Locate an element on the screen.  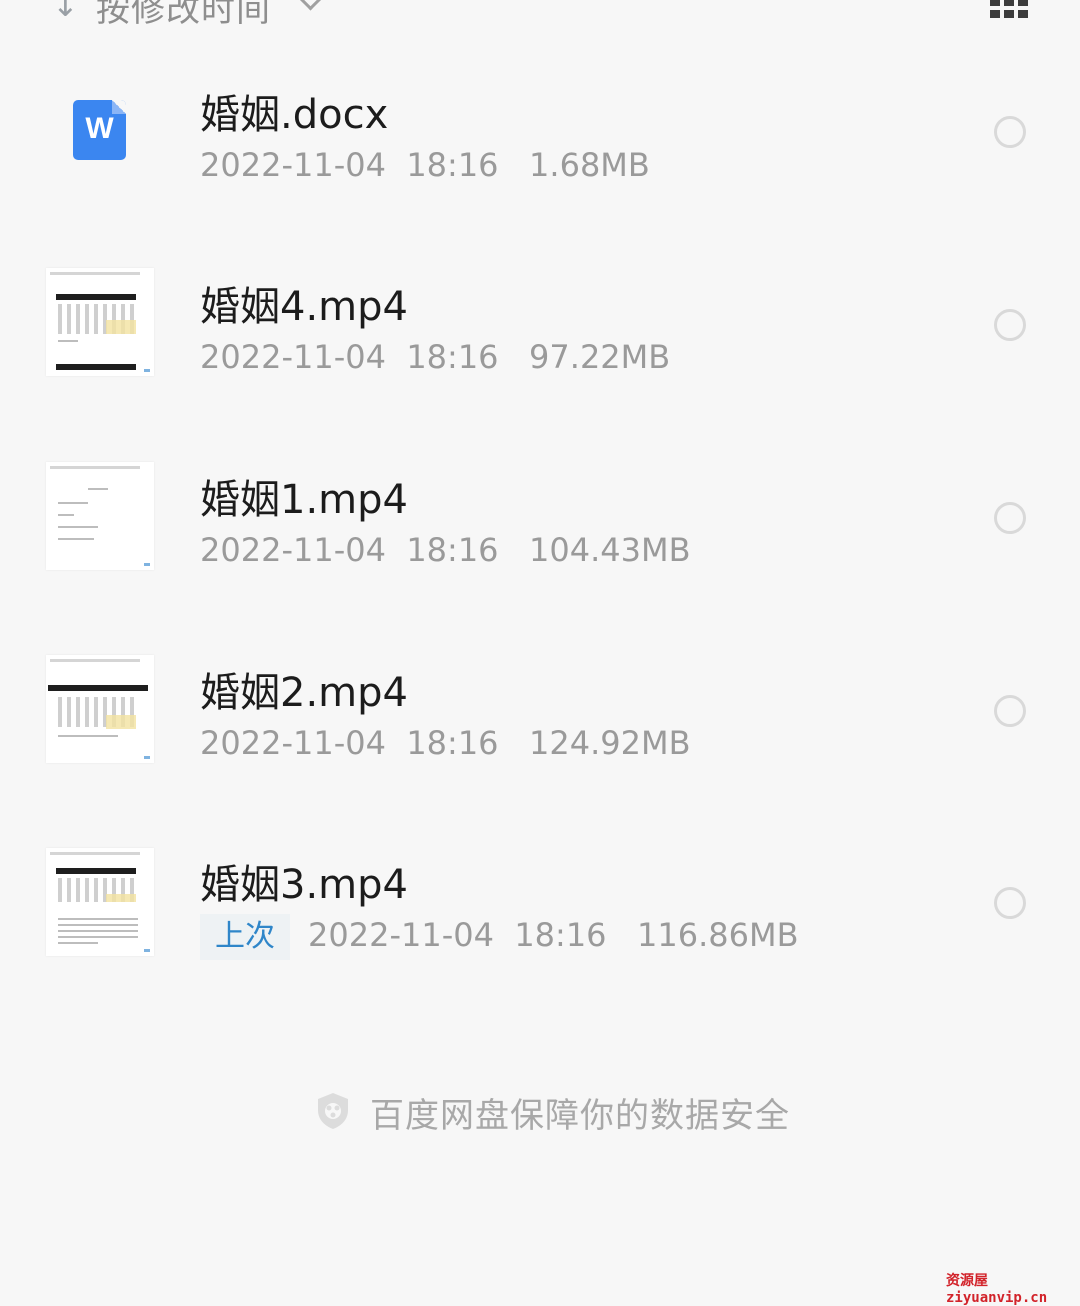
last-opened-badge: 上次 is located at coordinates (245, 937).